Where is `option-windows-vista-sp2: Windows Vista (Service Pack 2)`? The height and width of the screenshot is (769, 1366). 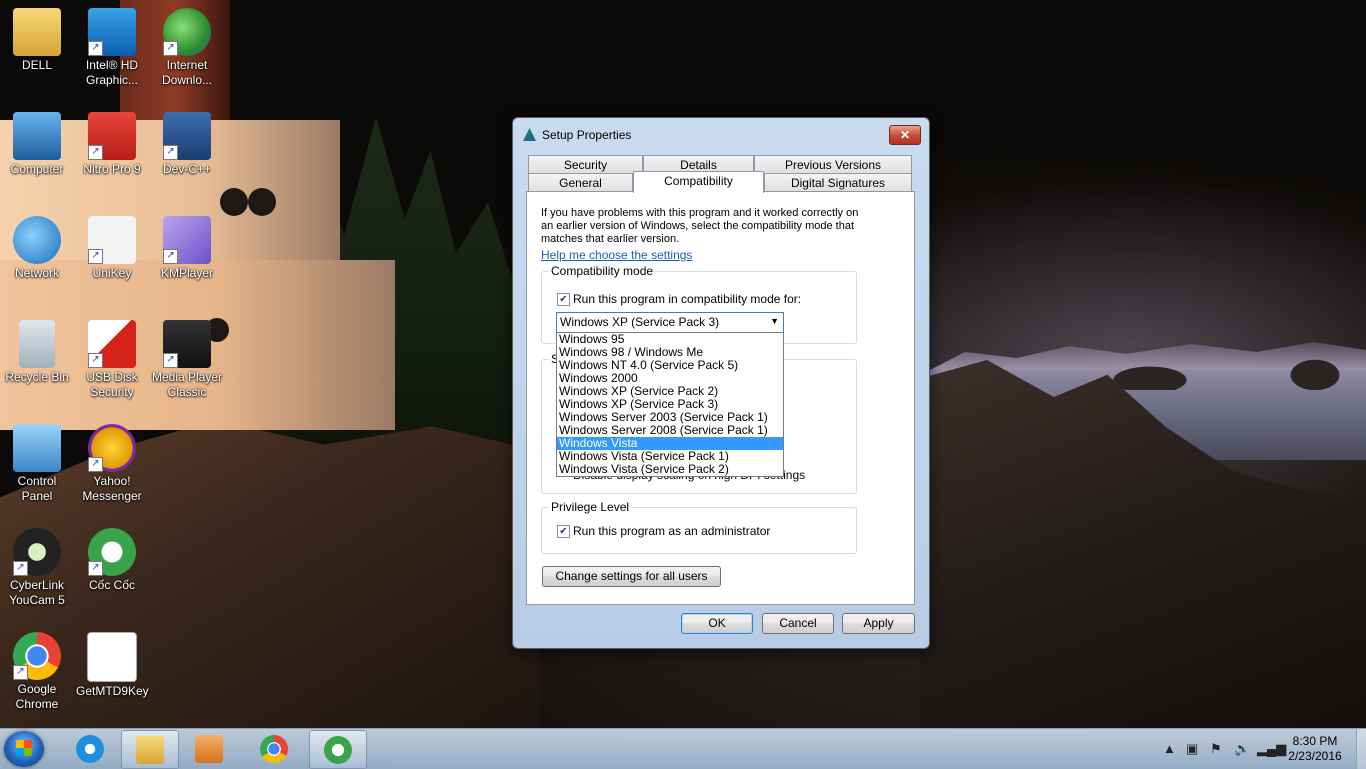
option-windows-vista-sp2: Windows Vista (Service Pack 2) is located at coordinates (670, 469).